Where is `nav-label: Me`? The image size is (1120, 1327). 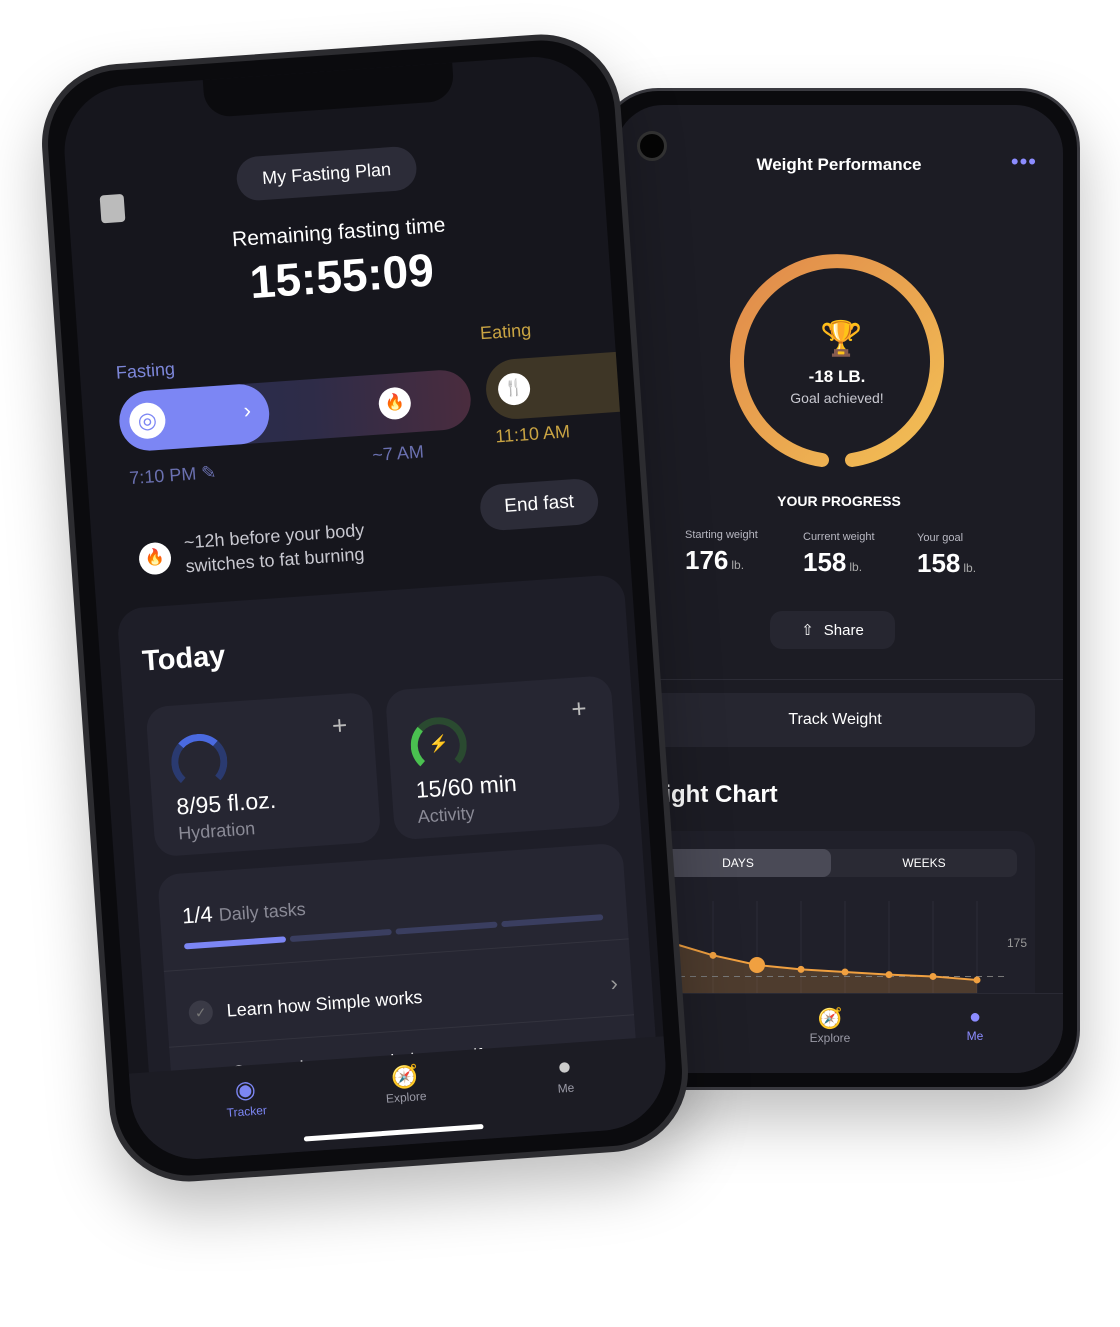
nav-label: Me is located at coordinates (975, 1036).